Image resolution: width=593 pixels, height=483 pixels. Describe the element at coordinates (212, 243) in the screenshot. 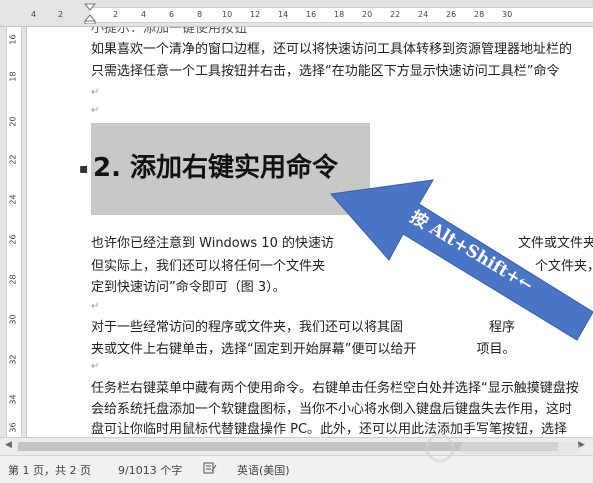

I see `doc-line-part: 也许你已经注意到 Windows 10 的快速访` at that location.